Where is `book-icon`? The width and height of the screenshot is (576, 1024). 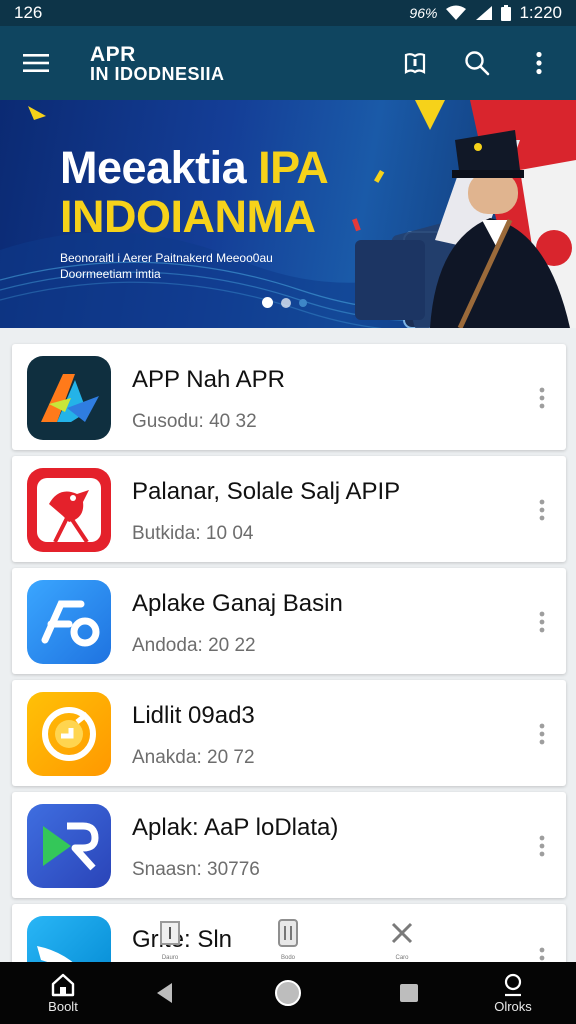
book-icon is located at coordinates (415, 63).